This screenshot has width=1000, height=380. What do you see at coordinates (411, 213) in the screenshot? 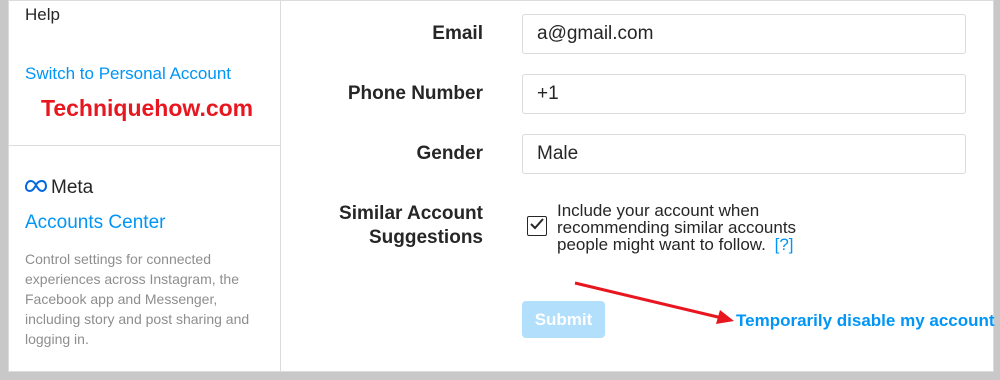
I see `similar-account-suggestions-label-line1: Similar Account` at bounding box center [411, 213].